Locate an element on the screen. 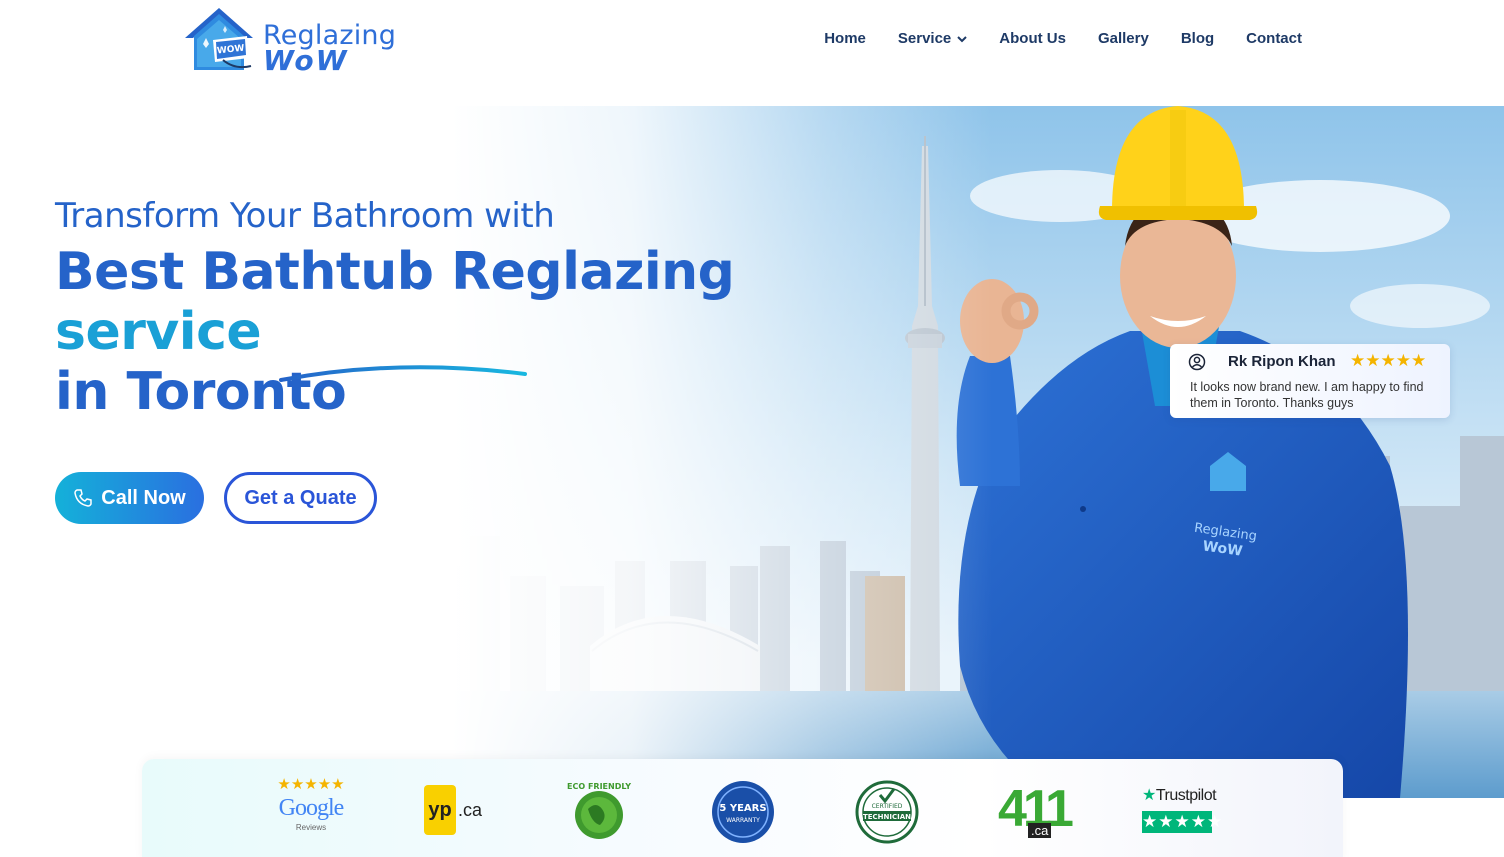 Image resolution: width=1504 pixels, height=857 pixels. svg-text: WARRANTY is located at coordinates (743, 820).